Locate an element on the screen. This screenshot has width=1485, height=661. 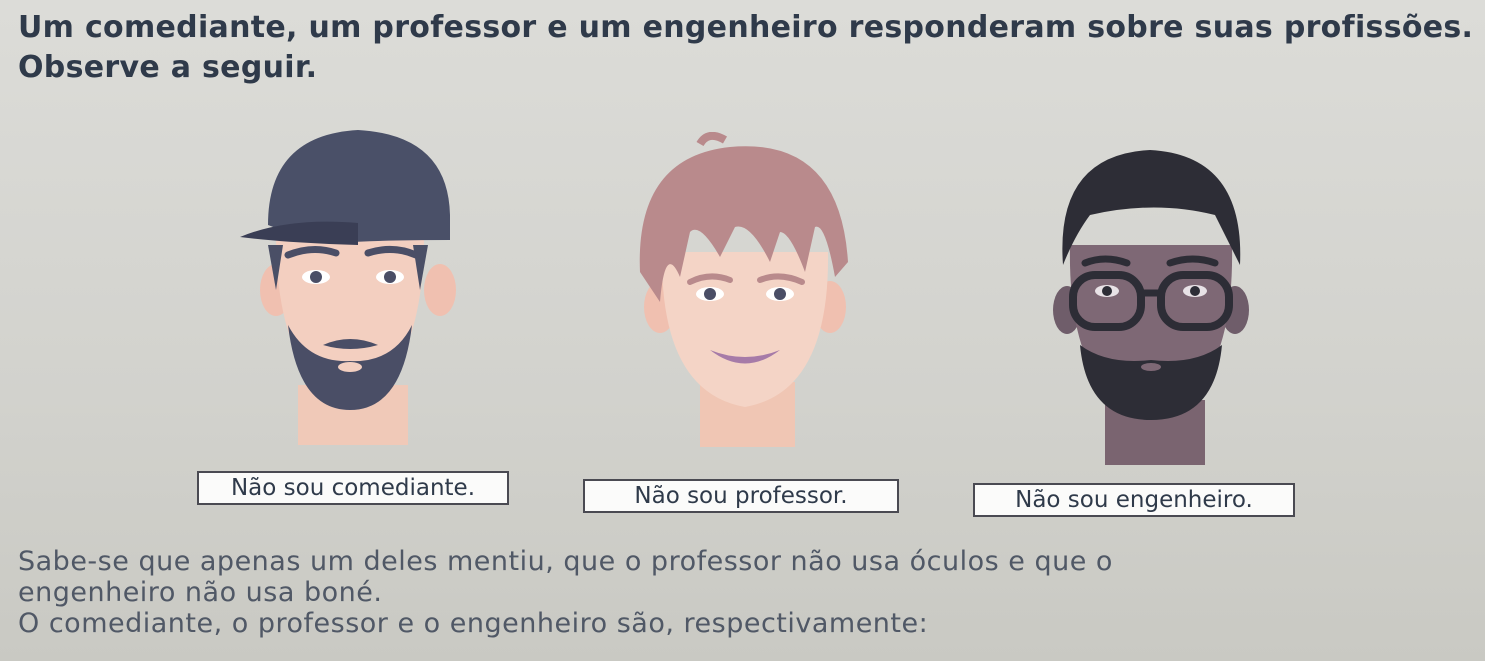
question-line-2: engenheiro não usa boné. is located at coordinates (200, 592).